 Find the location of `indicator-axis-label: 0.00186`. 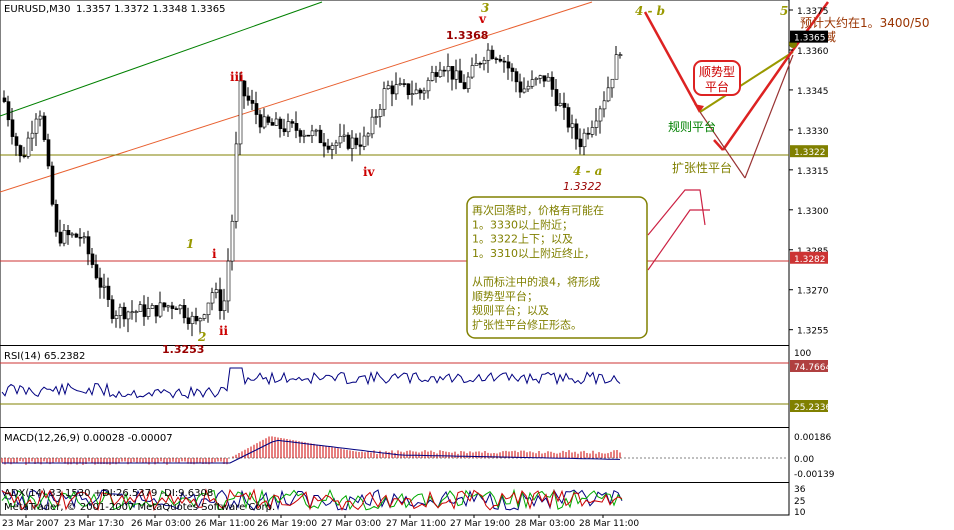

indicator-axis-label: 0.00186 is located at coordinates (812, 438).